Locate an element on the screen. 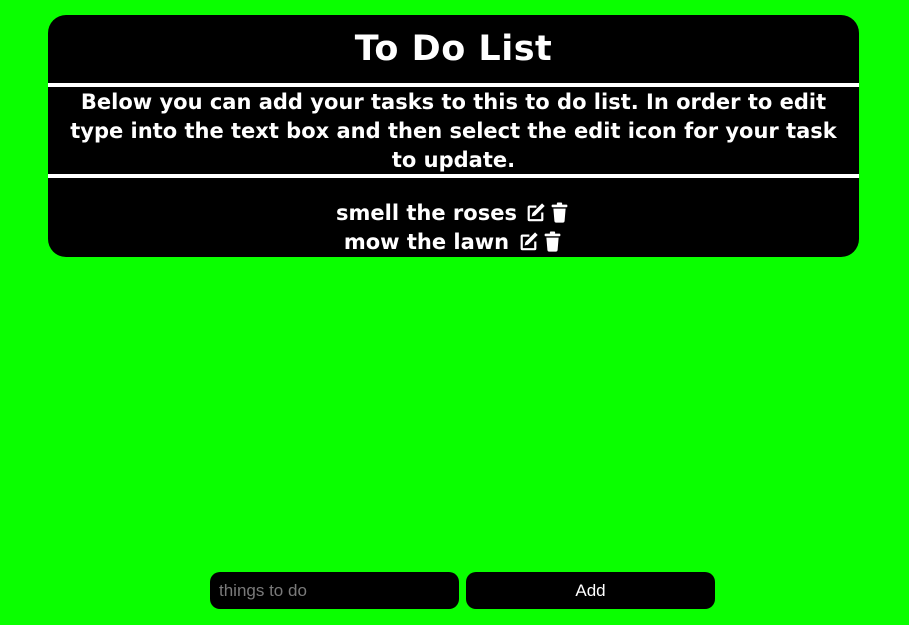 The image size is (909, 625). task-list: smell the roses mow the lawn is located at coordinates (453, 227).